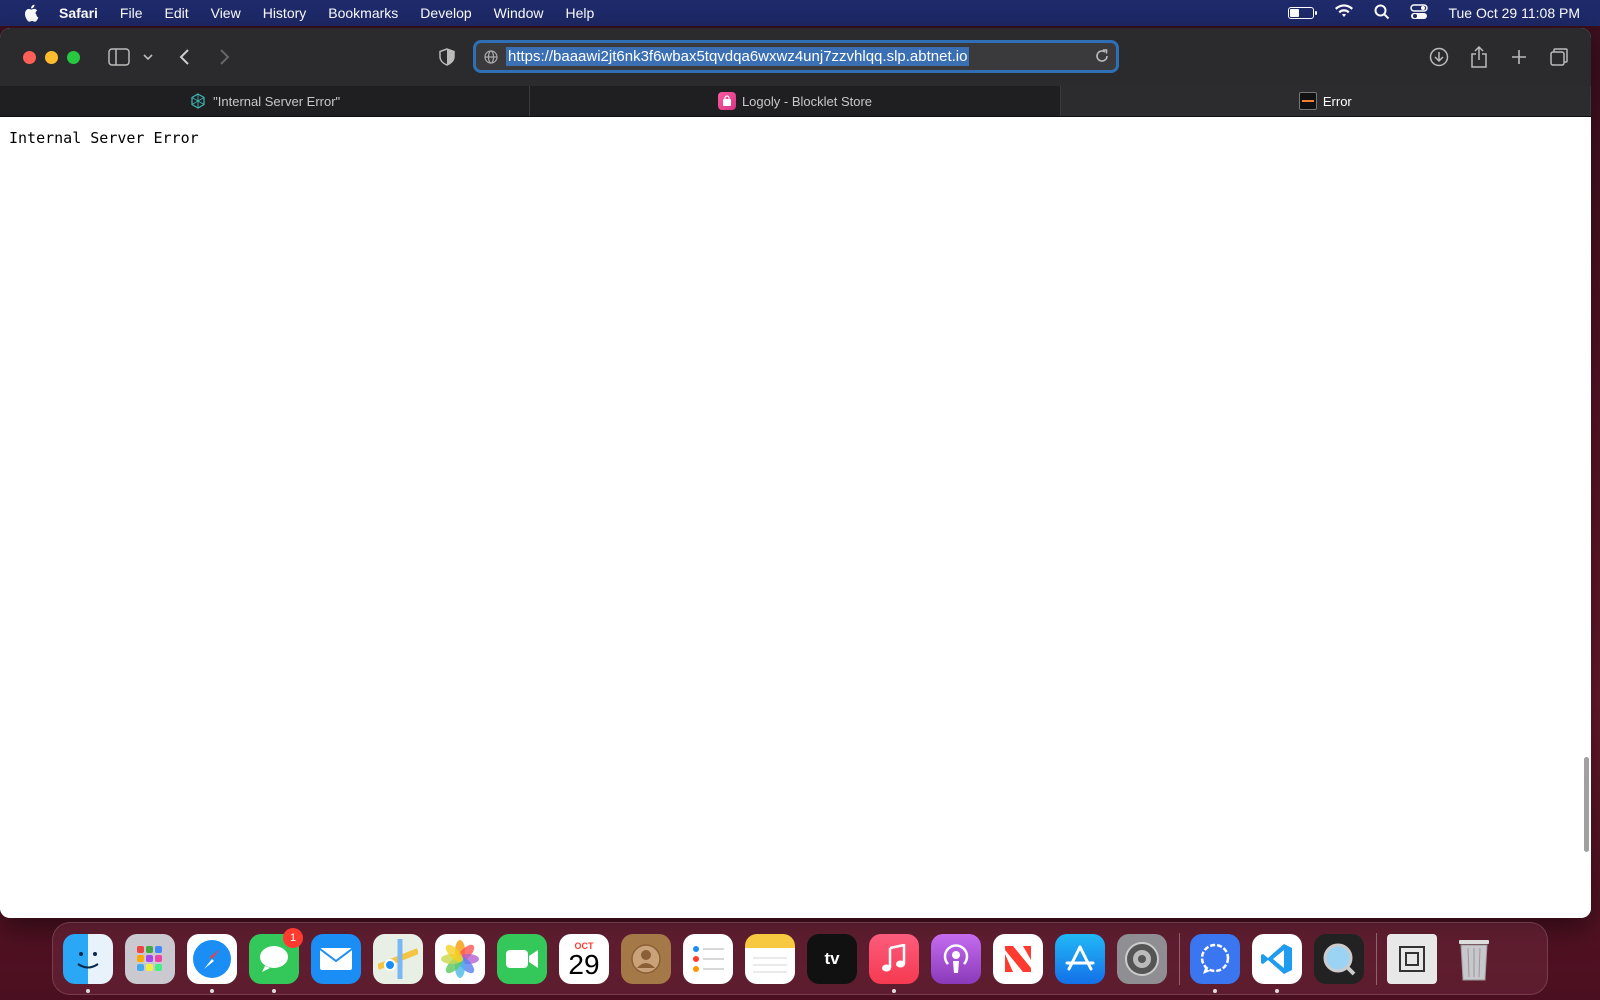 The width and height of the screenshot is (1600, 1000). I want to click on globe-icon, so click(492, 57).